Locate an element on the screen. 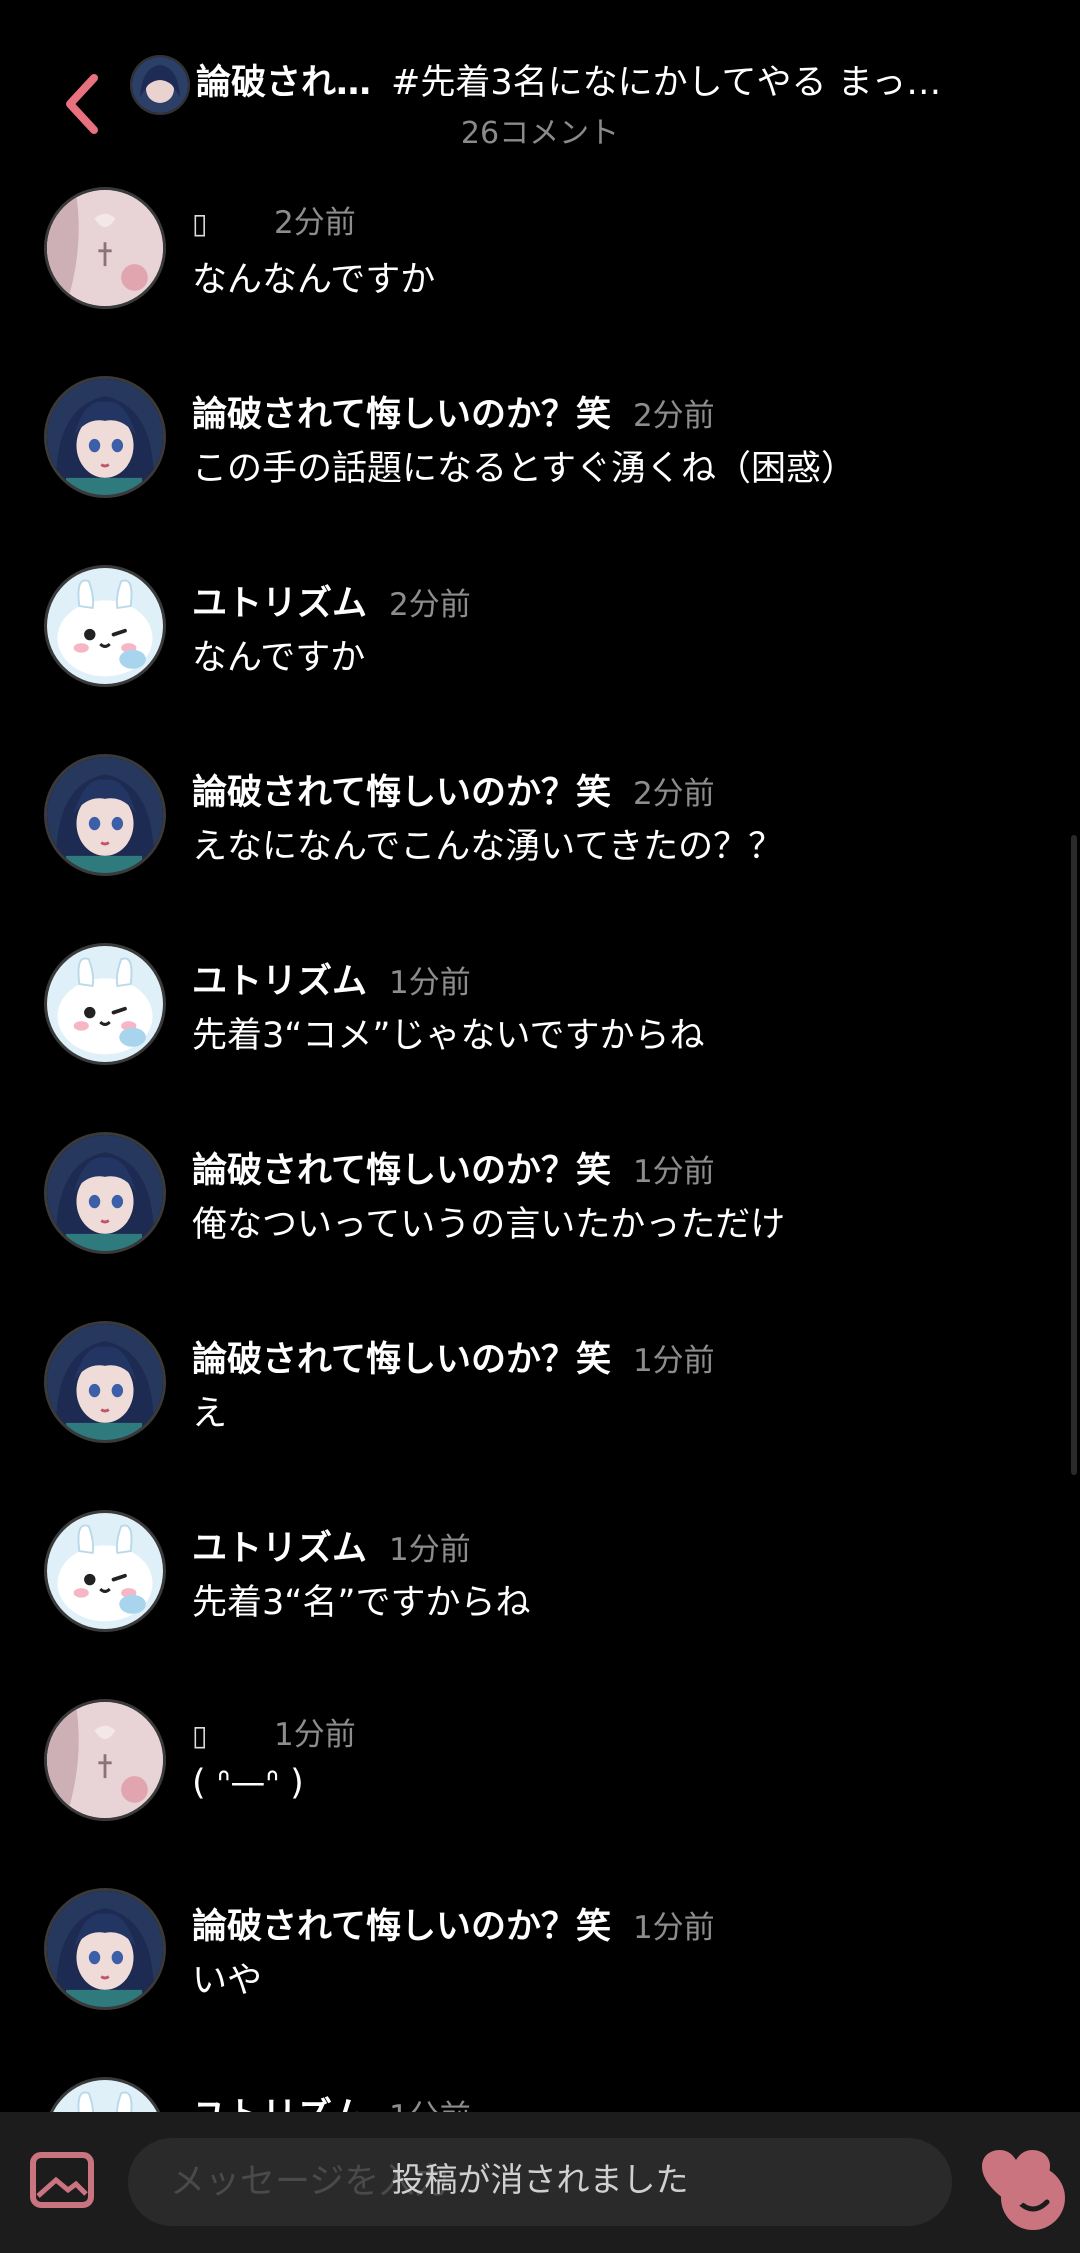 The height and width of the screenshot is (2253, 1080). comment-text: 俺なついっていうの言いたかっただけ is located at coordinates (489, 1225).